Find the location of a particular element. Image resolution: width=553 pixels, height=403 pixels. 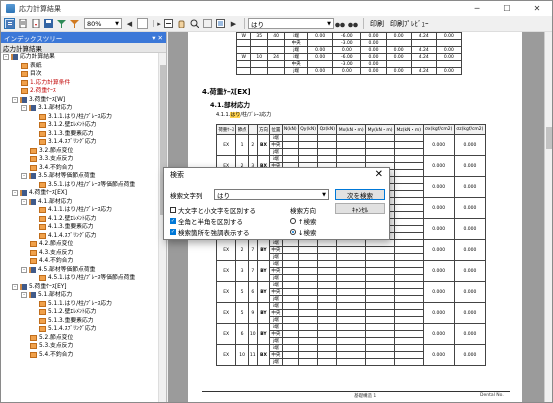

fit-page-icon: ｜▸ is located at coordinates (155, 23).